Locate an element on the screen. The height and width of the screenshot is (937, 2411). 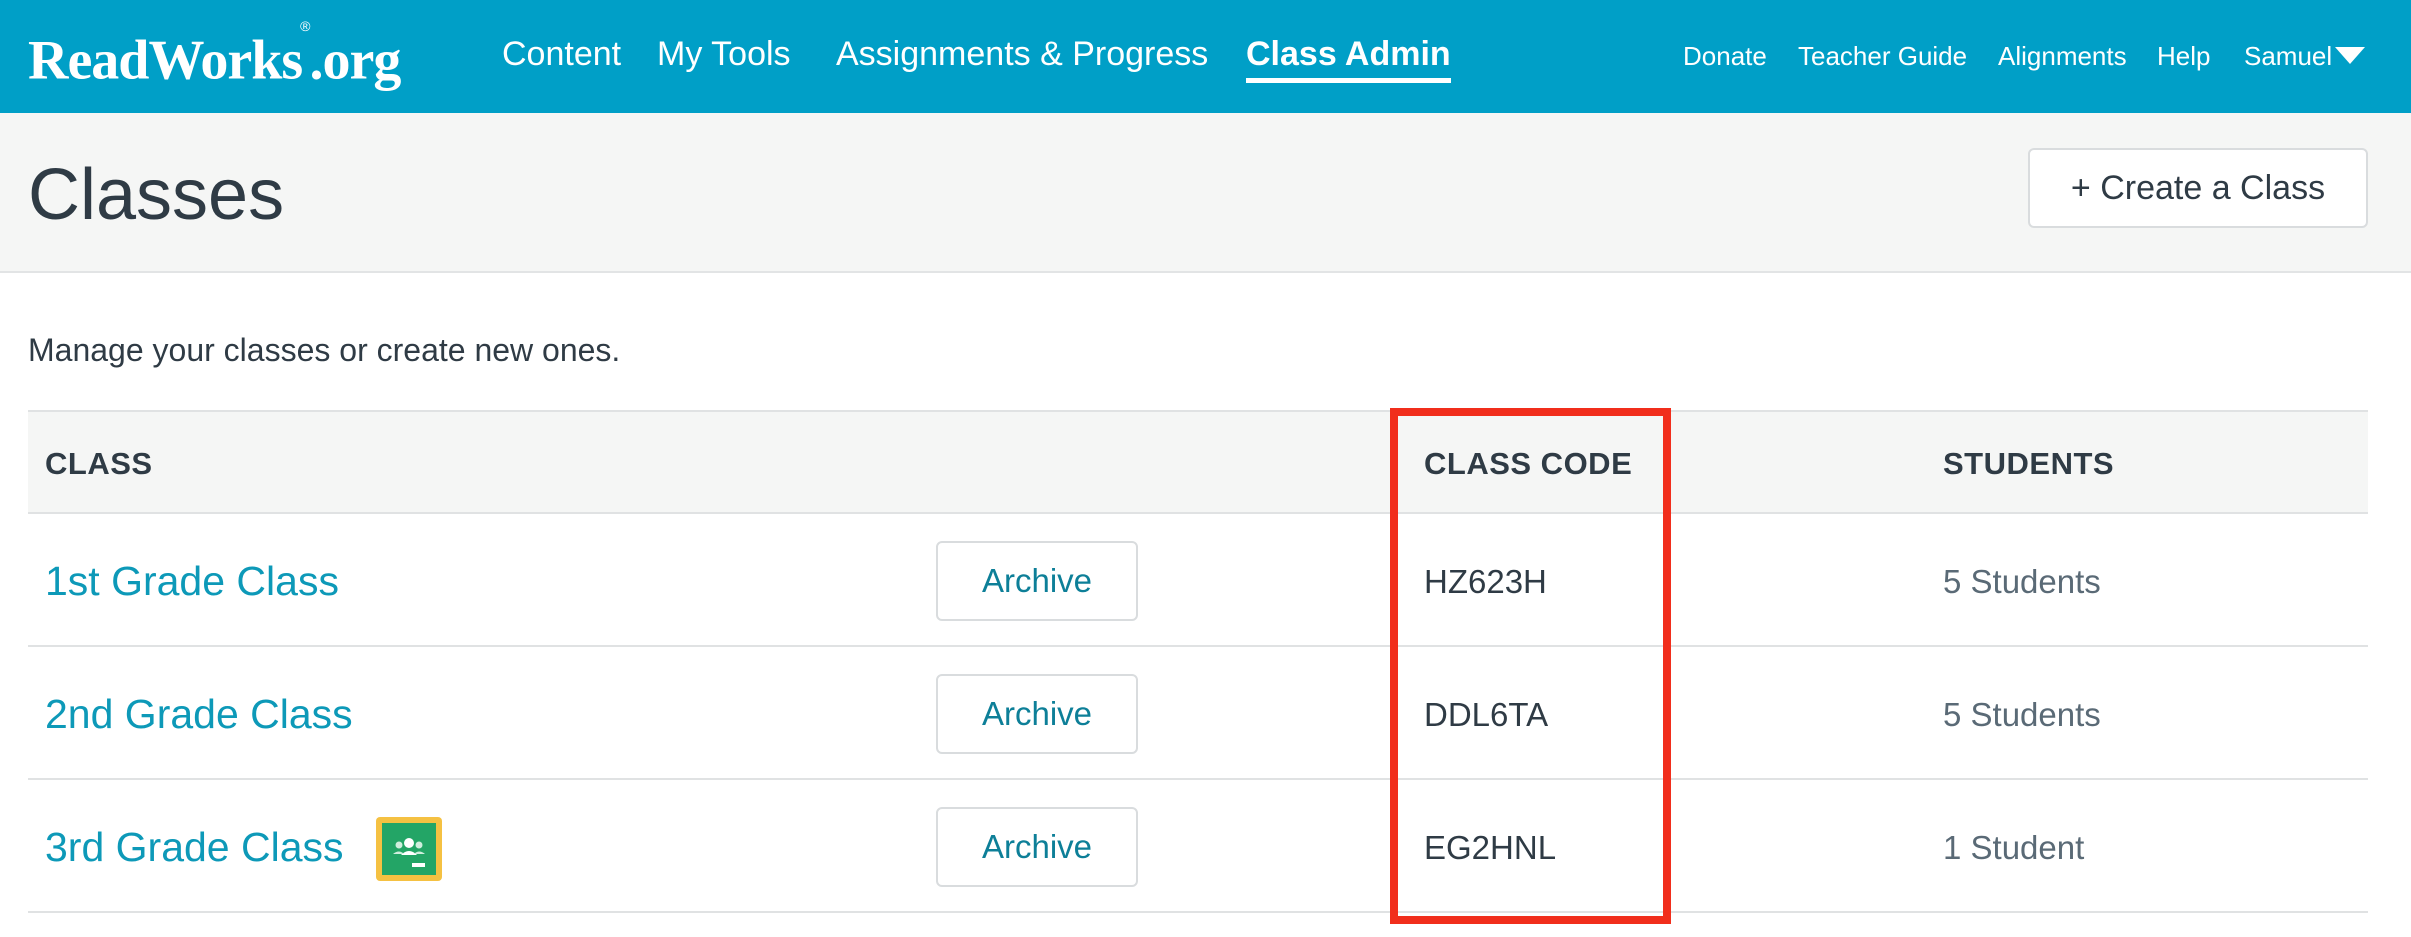
active-nav-underline is located at coordinates (1348, 80).